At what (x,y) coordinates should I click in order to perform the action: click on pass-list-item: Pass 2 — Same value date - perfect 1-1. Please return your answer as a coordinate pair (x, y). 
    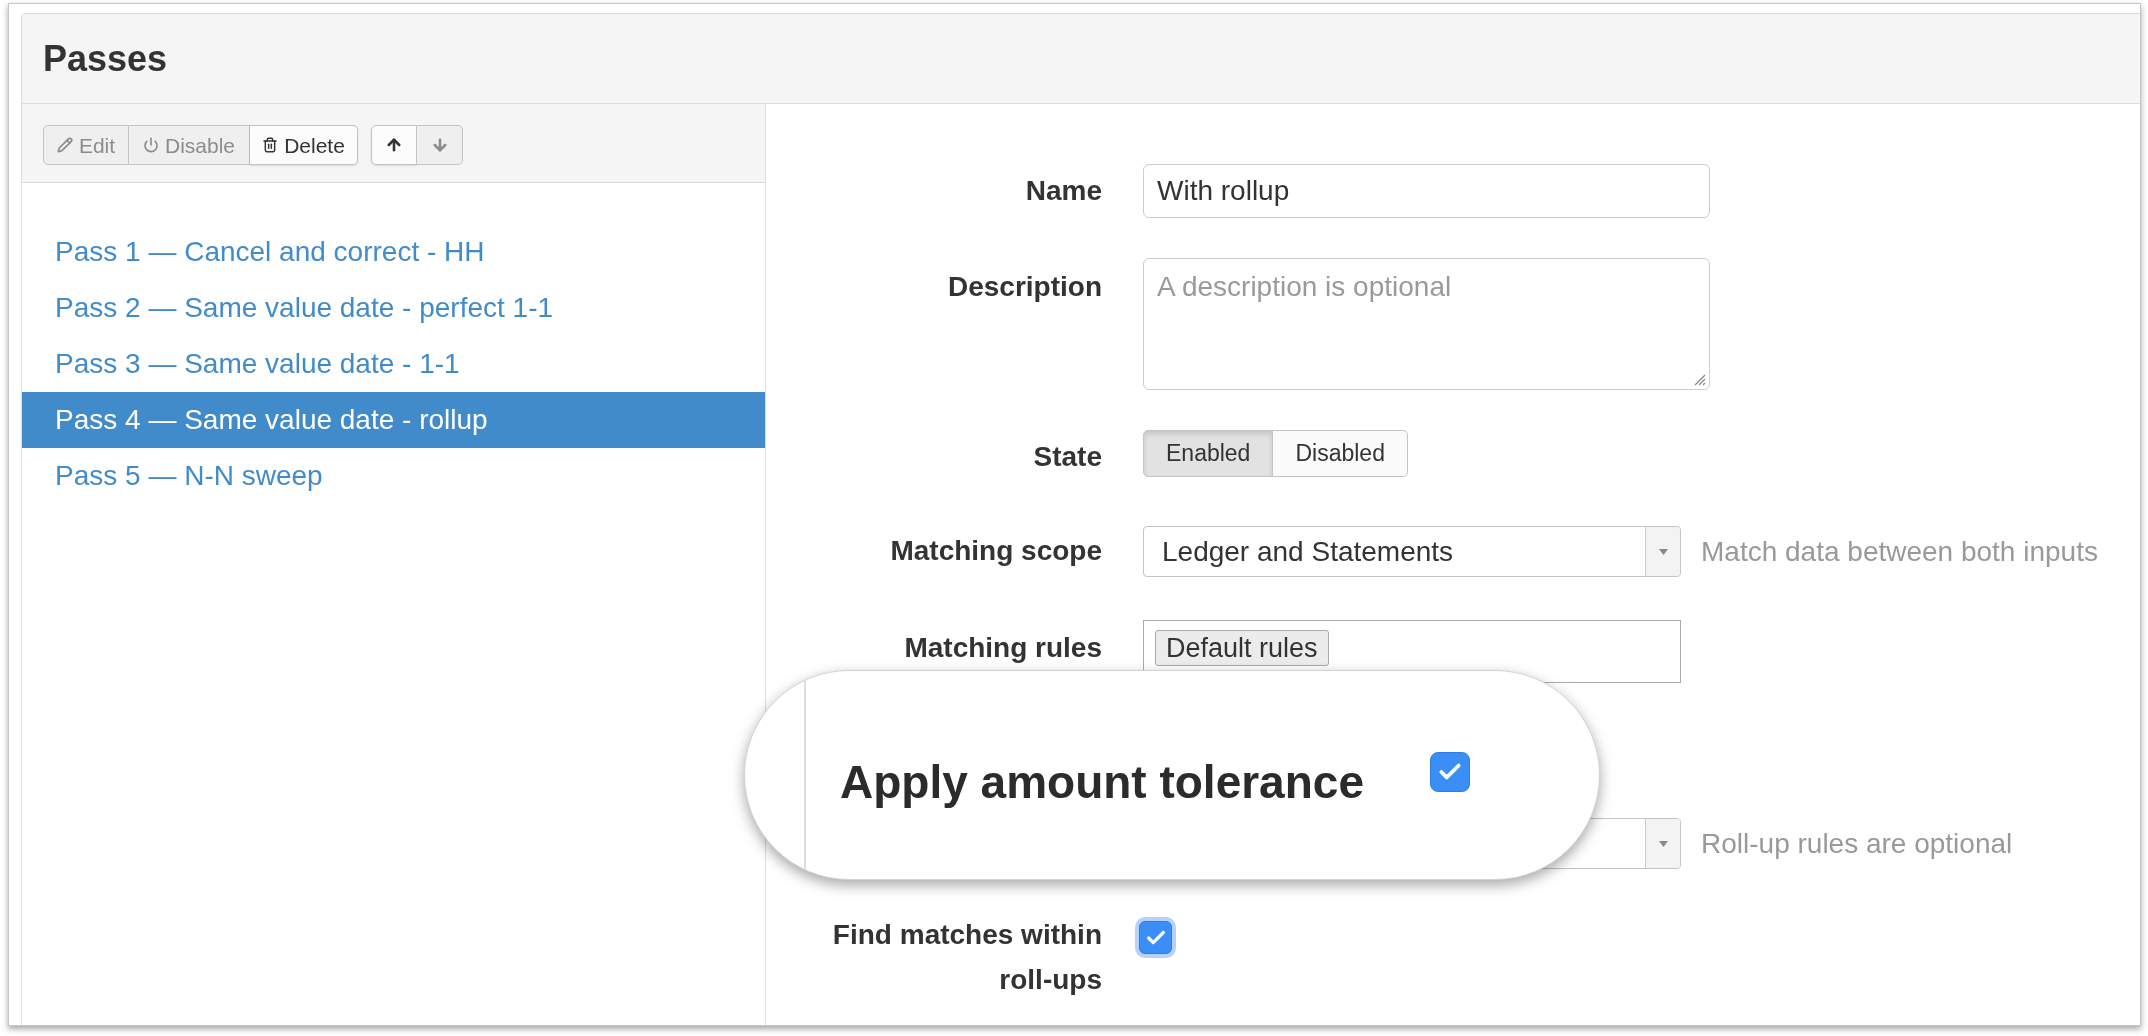
    Looking at the image, I should click on (393, 308).